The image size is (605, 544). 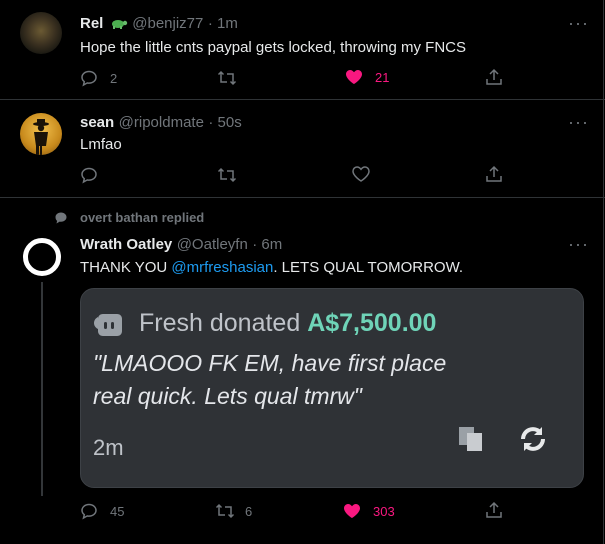 I want to click on tweet-time: · 50s, so click(x=224, y=122).